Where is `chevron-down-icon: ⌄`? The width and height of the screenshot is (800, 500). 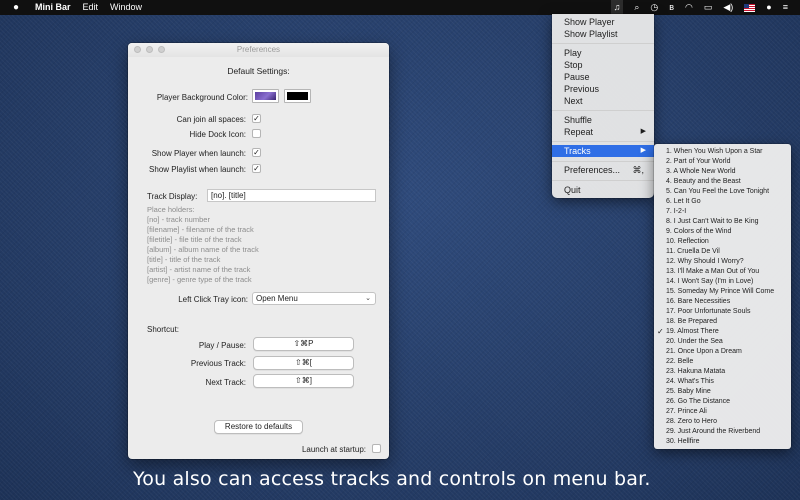
chevron-down-icon: ⌄ is located at coordinates (368, 298).